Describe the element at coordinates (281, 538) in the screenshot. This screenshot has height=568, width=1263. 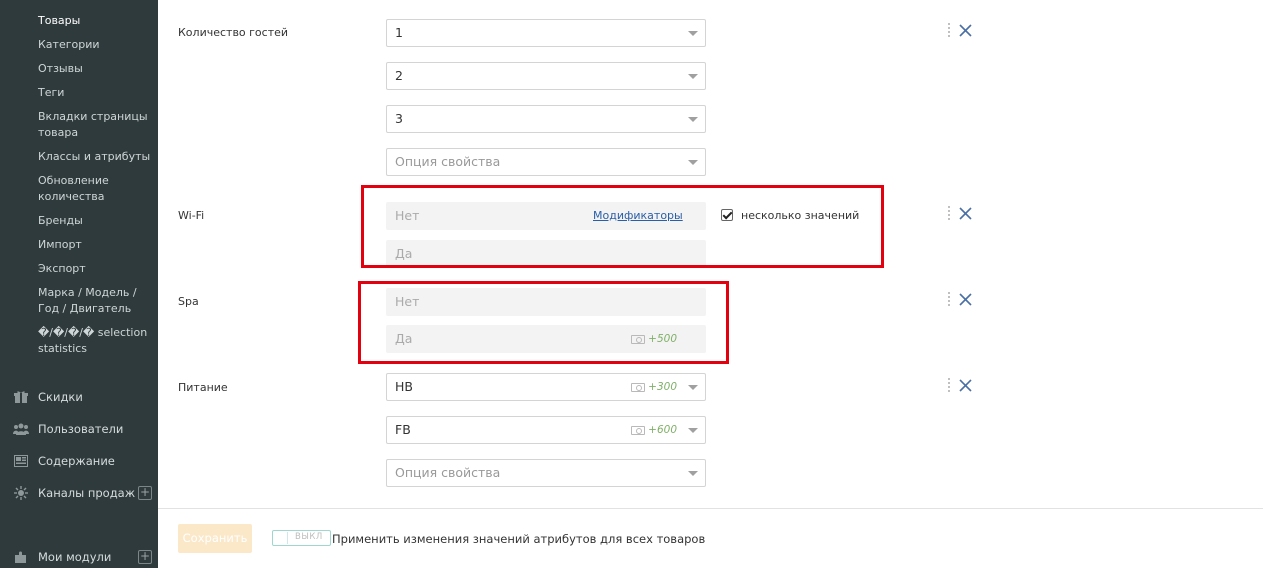
I see `toggle-knob` at that location.